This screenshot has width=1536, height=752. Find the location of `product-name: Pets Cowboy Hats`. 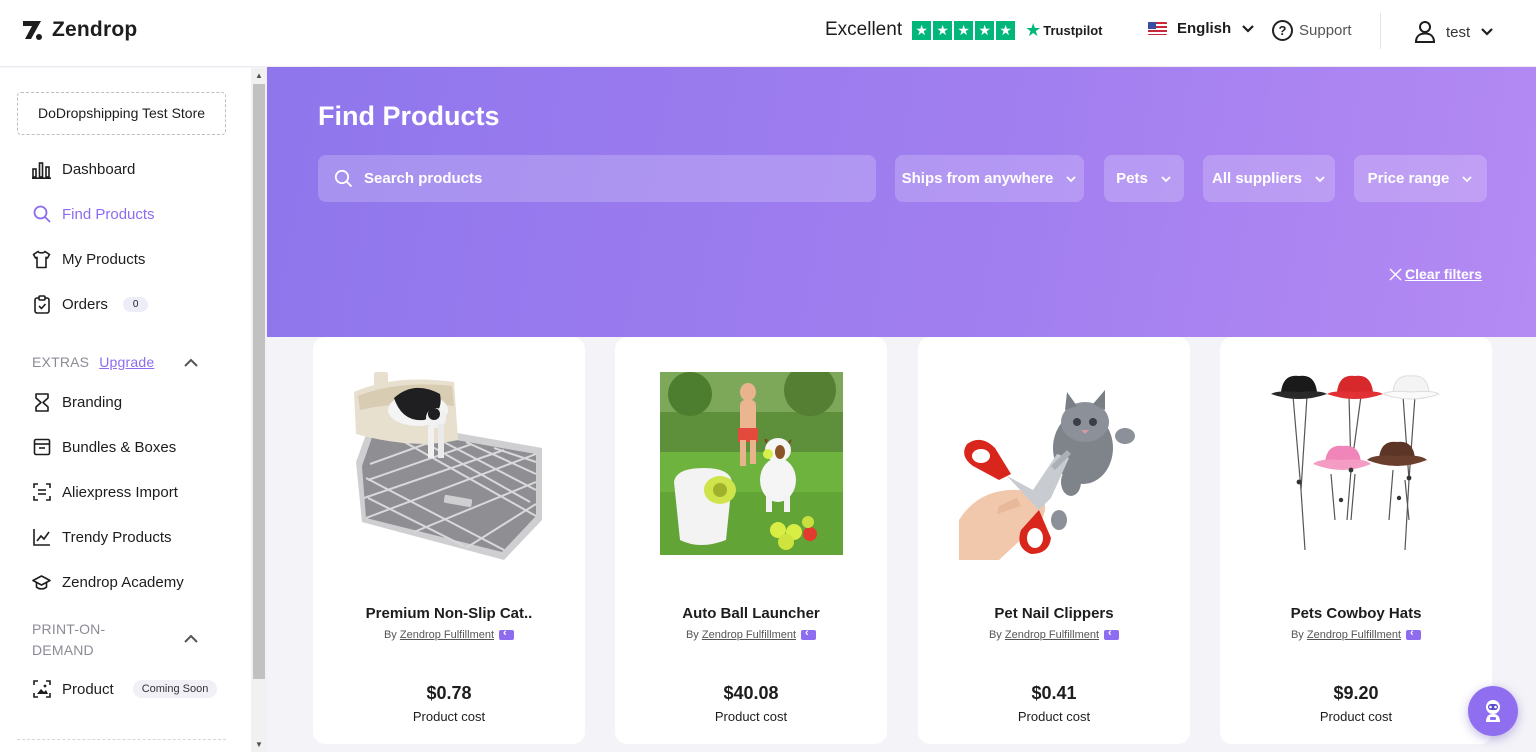

product-name: Pets Cowboy Hats is located at coordinates (1356, 613).